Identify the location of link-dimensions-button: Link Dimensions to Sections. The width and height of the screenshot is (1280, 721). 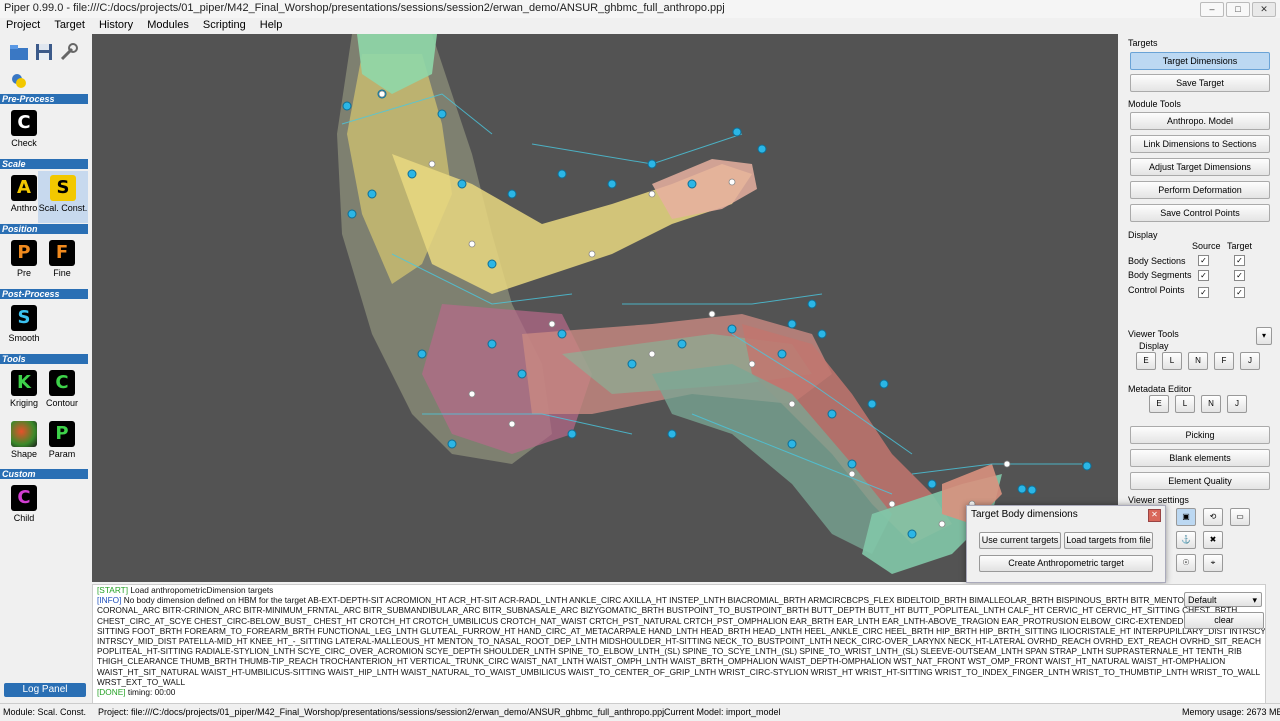
(1200, 144).